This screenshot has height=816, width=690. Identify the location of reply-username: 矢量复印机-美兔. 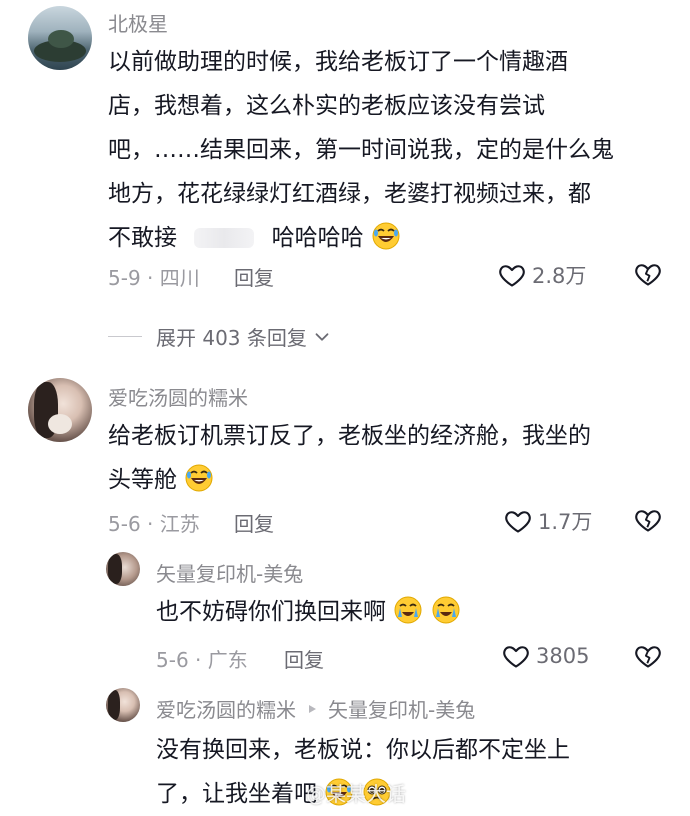
(229, 572).